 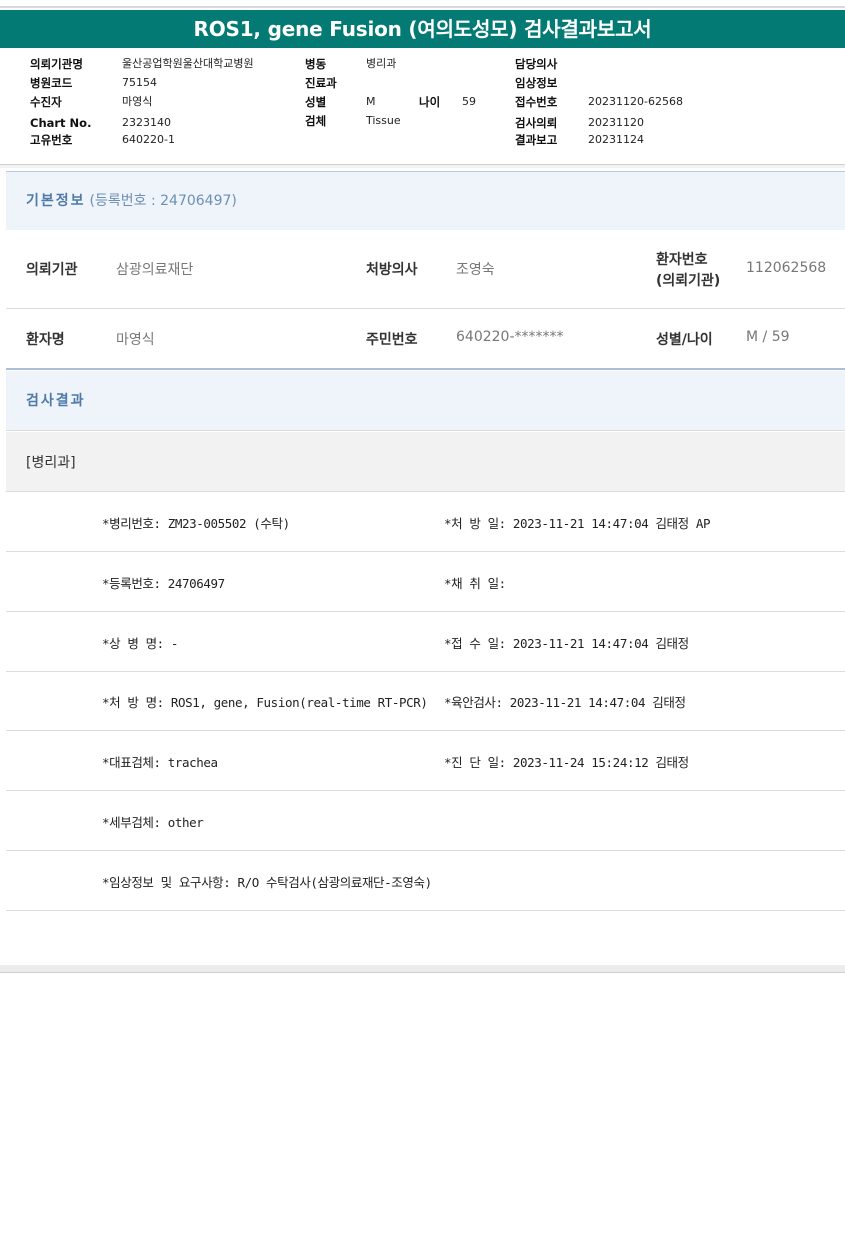 What do you see at coordinates (321, 83) in the screenshot?
I see `dept-label: 진료과` at bounding box center [321, 83].